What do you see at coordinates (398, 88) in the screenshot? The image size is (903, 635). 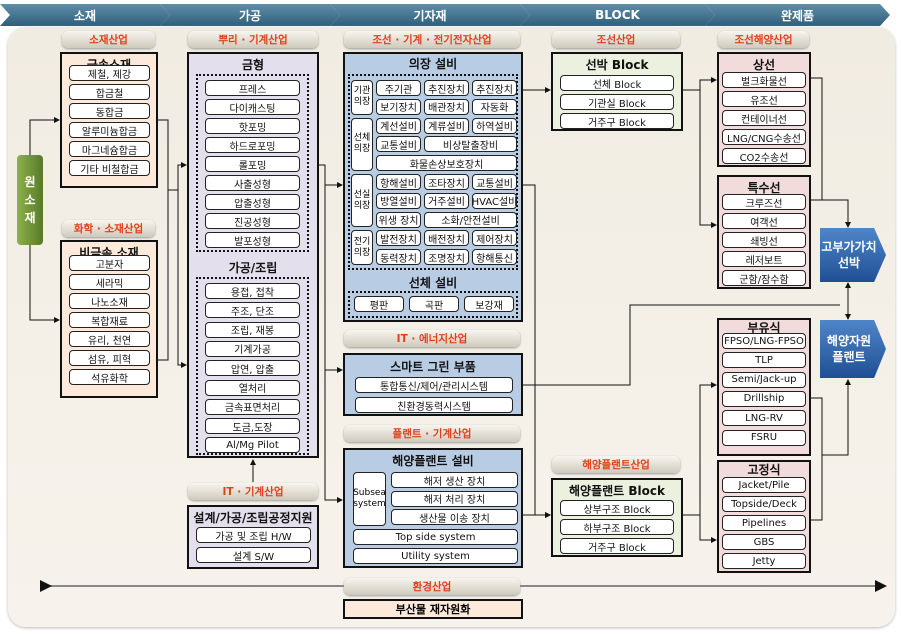 I see `item: 주기관` at bounding box center [398, 88].